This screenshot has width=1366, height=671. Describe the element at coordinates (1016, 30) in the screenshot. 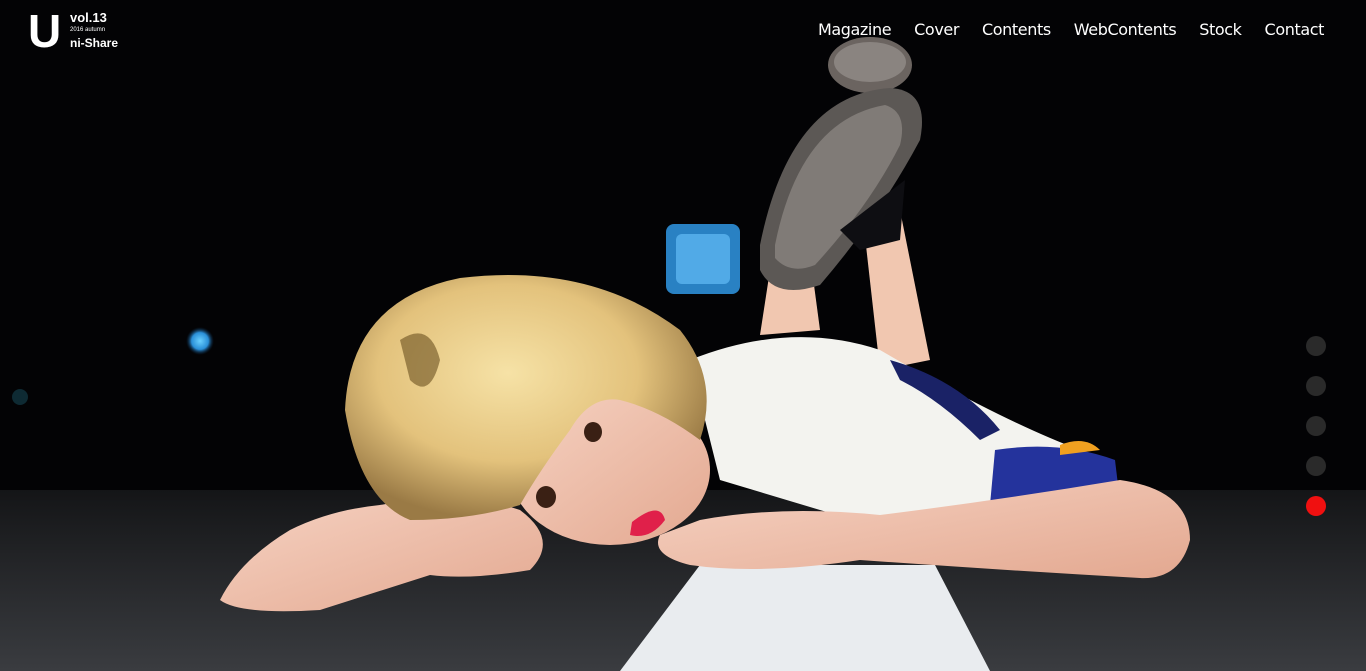

I see `nav-item-contents: Contents` at that location.